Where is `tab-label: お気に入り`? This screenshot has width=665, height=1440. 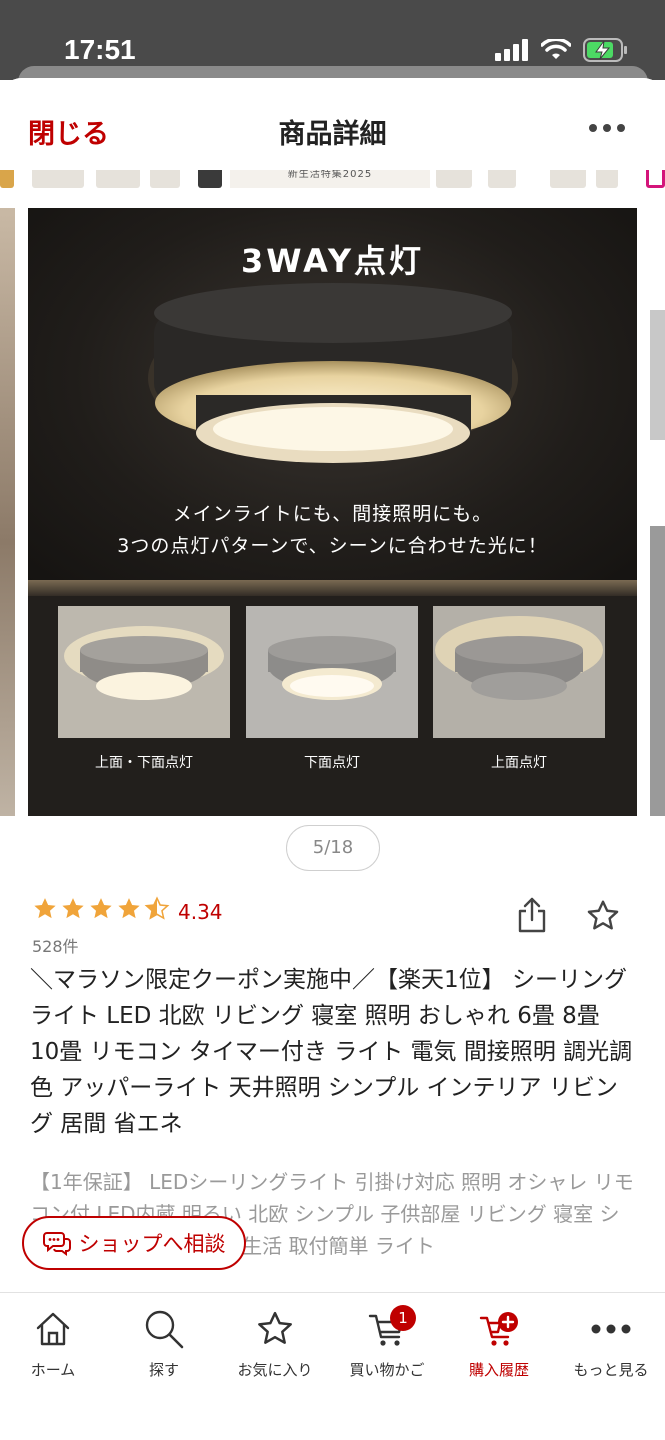
tab-label: お気に入り is located at coordinates (275, 1370).